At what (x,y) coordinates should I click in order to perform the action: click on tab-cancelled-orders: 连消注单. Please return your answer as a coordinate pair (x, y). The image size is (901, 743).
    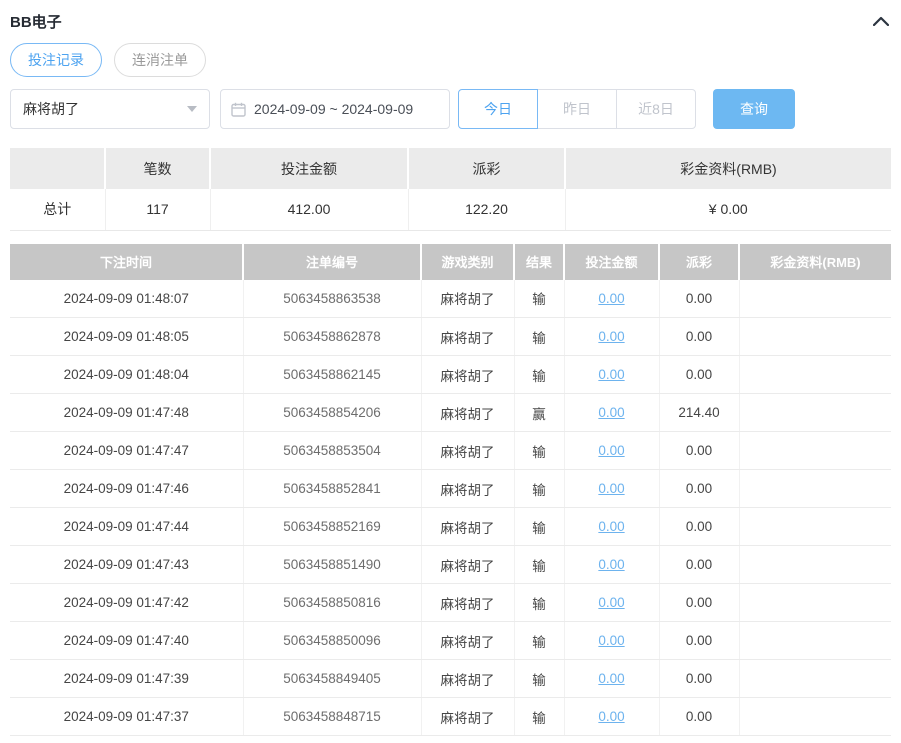
    Looking at the image, I should click on (160, 60).